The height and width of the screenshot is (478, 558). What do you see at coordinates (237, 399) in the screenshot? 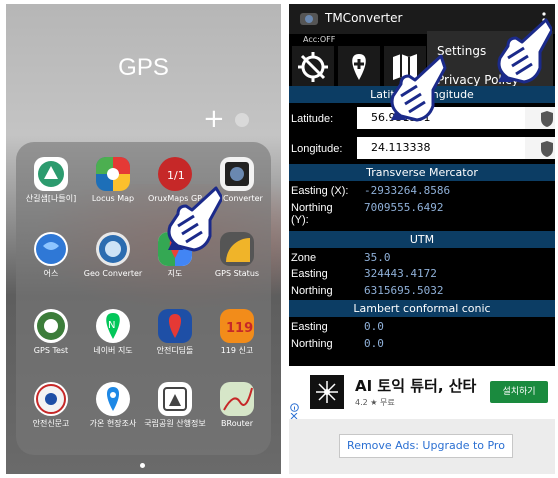
I see `brouter-icon` at bounding box center [237, 399].